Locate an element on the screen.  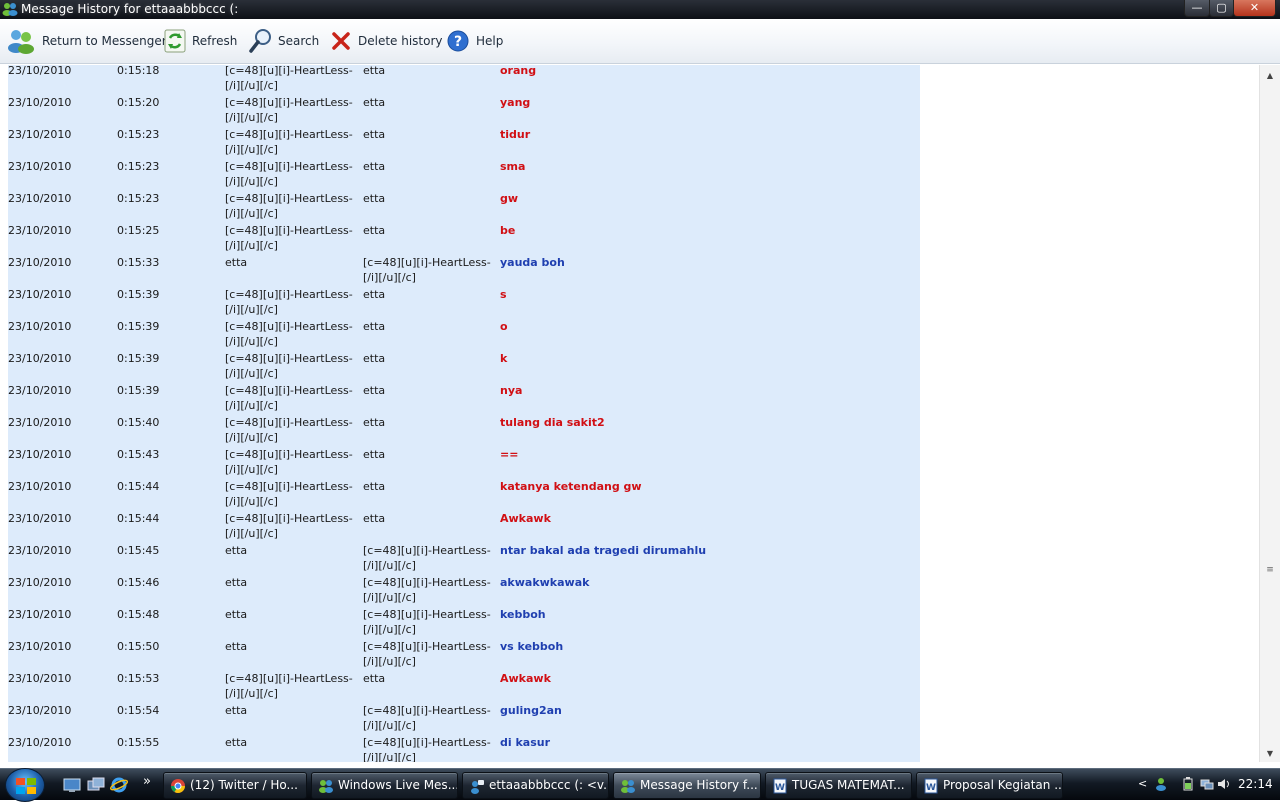
message-time: 0:15:55 is located at coordinates (138, 742).